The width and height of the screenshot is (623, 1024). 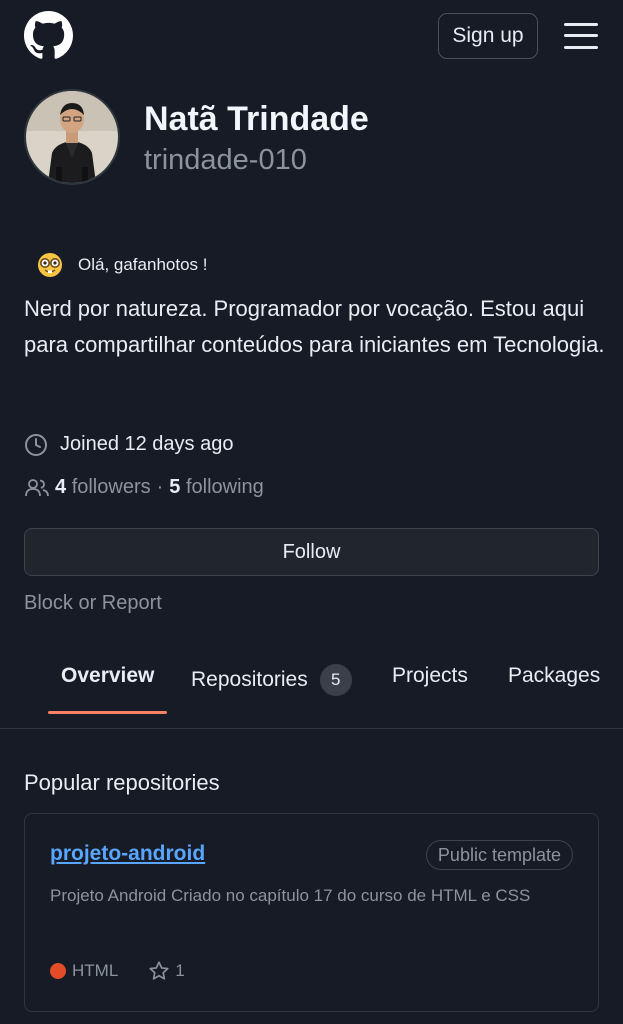 What do you see at coordinates (36, 445) in the screenshot?
I see `clock-icon` at bounding box center [36, 445].